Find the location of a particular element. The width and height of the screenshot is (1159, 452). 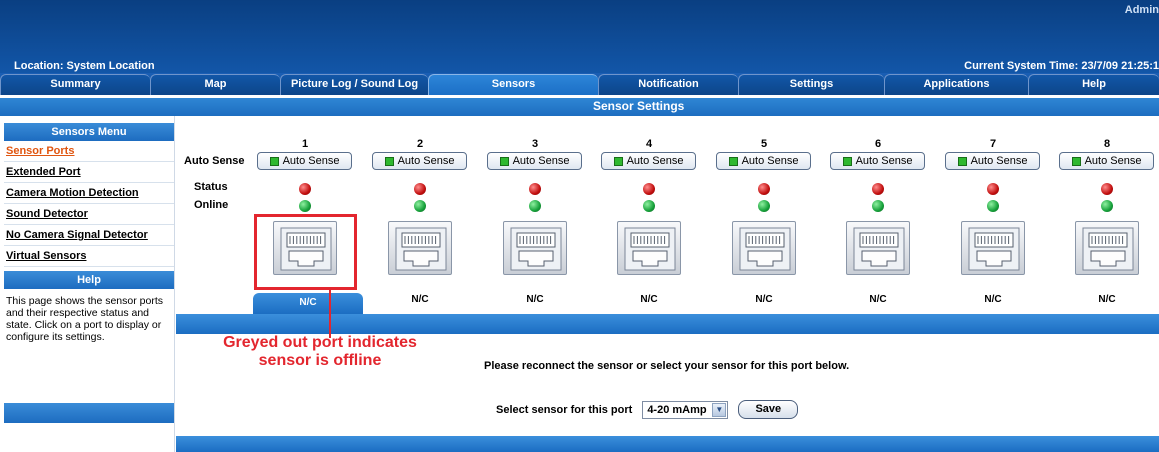

page-title-bar: Sensor Settings is located at coordinates (579, 107).